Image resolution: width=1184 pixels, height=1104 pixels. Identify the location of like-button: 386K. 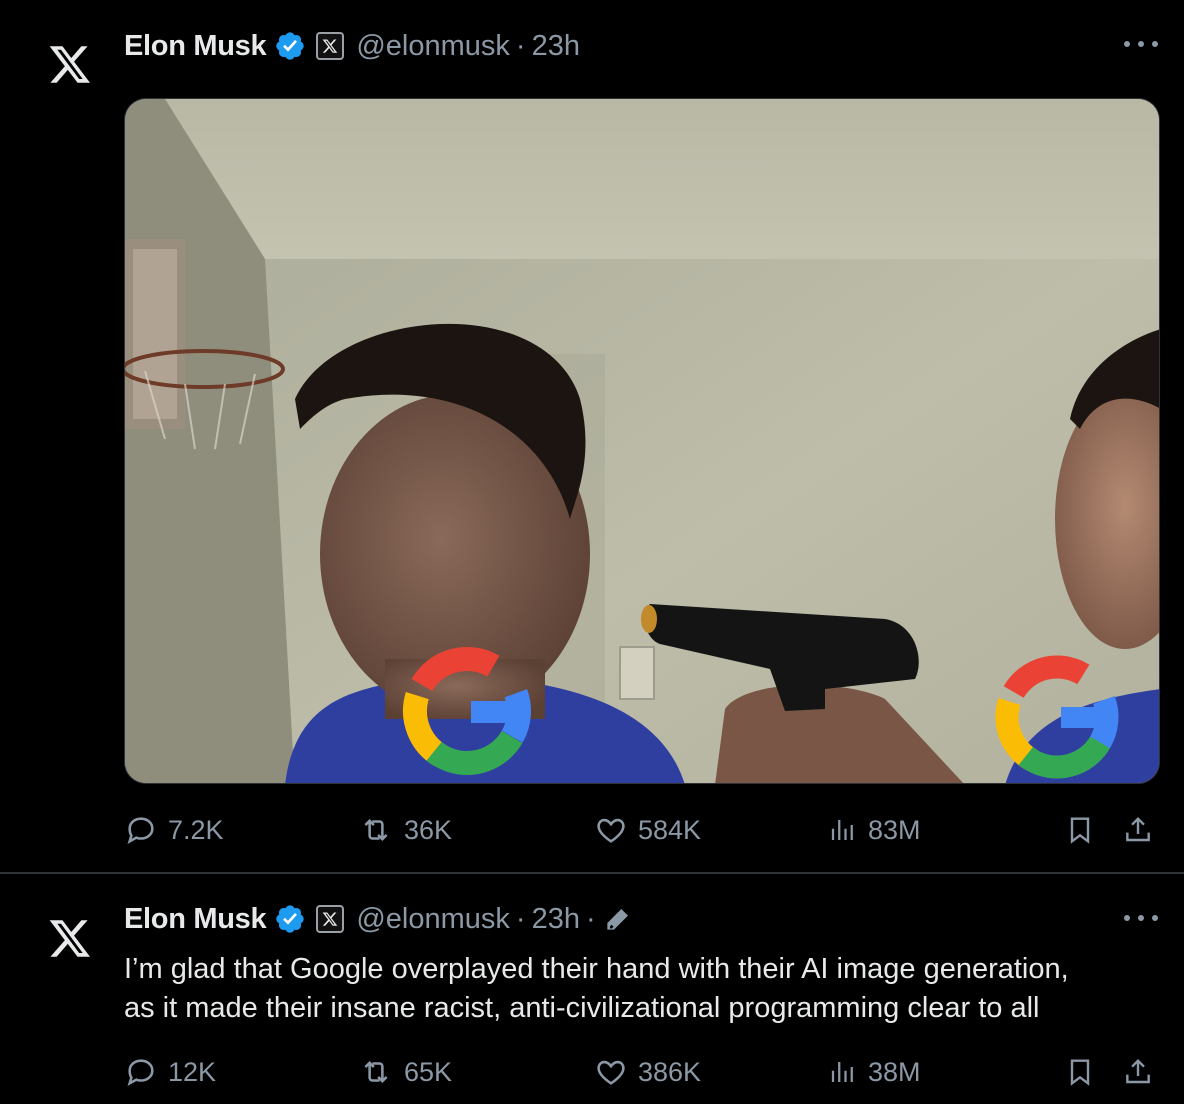
(647, 1072).